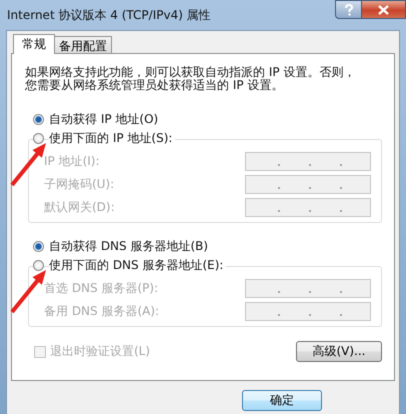  I want to click on tab: 备用配置, so click(83, 44).